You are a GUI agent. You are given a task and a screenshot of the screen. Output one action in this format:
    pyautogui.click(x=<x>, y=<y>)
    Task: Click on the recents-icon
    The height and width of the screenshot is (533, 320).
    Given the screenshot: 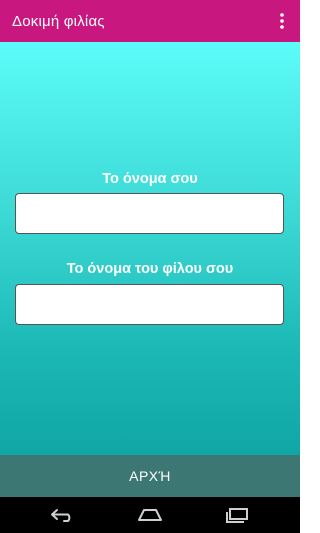 What is the action you would take?
    pyautogui.click(x=237, y=515)
    